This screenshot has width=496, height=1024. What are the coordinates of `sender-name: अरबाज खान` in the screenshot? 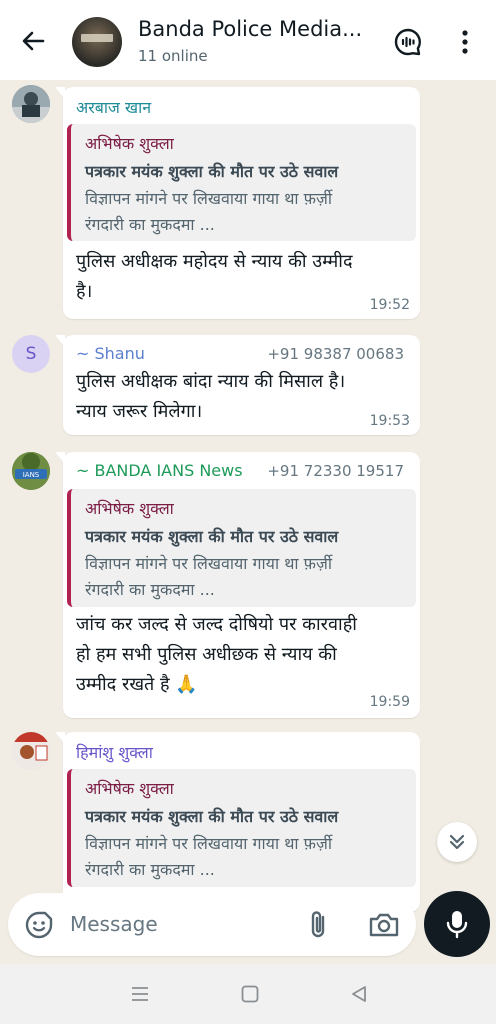 It's located at (113, 107).